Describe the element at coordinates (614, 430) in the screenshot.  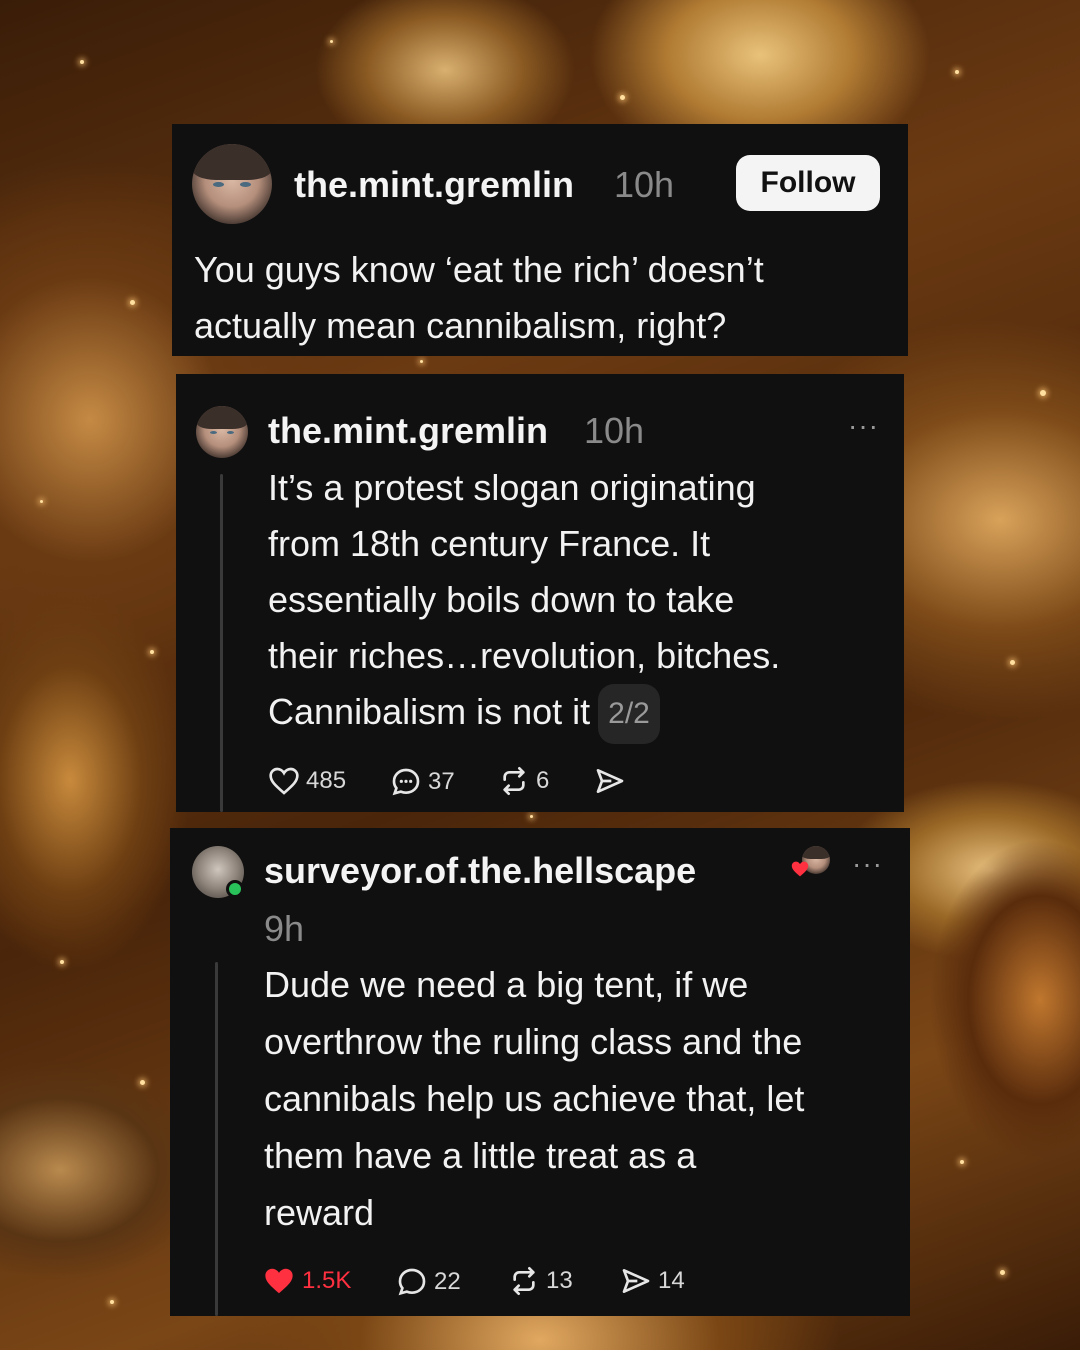
I see `reply-timestamp: 10h` at that location.